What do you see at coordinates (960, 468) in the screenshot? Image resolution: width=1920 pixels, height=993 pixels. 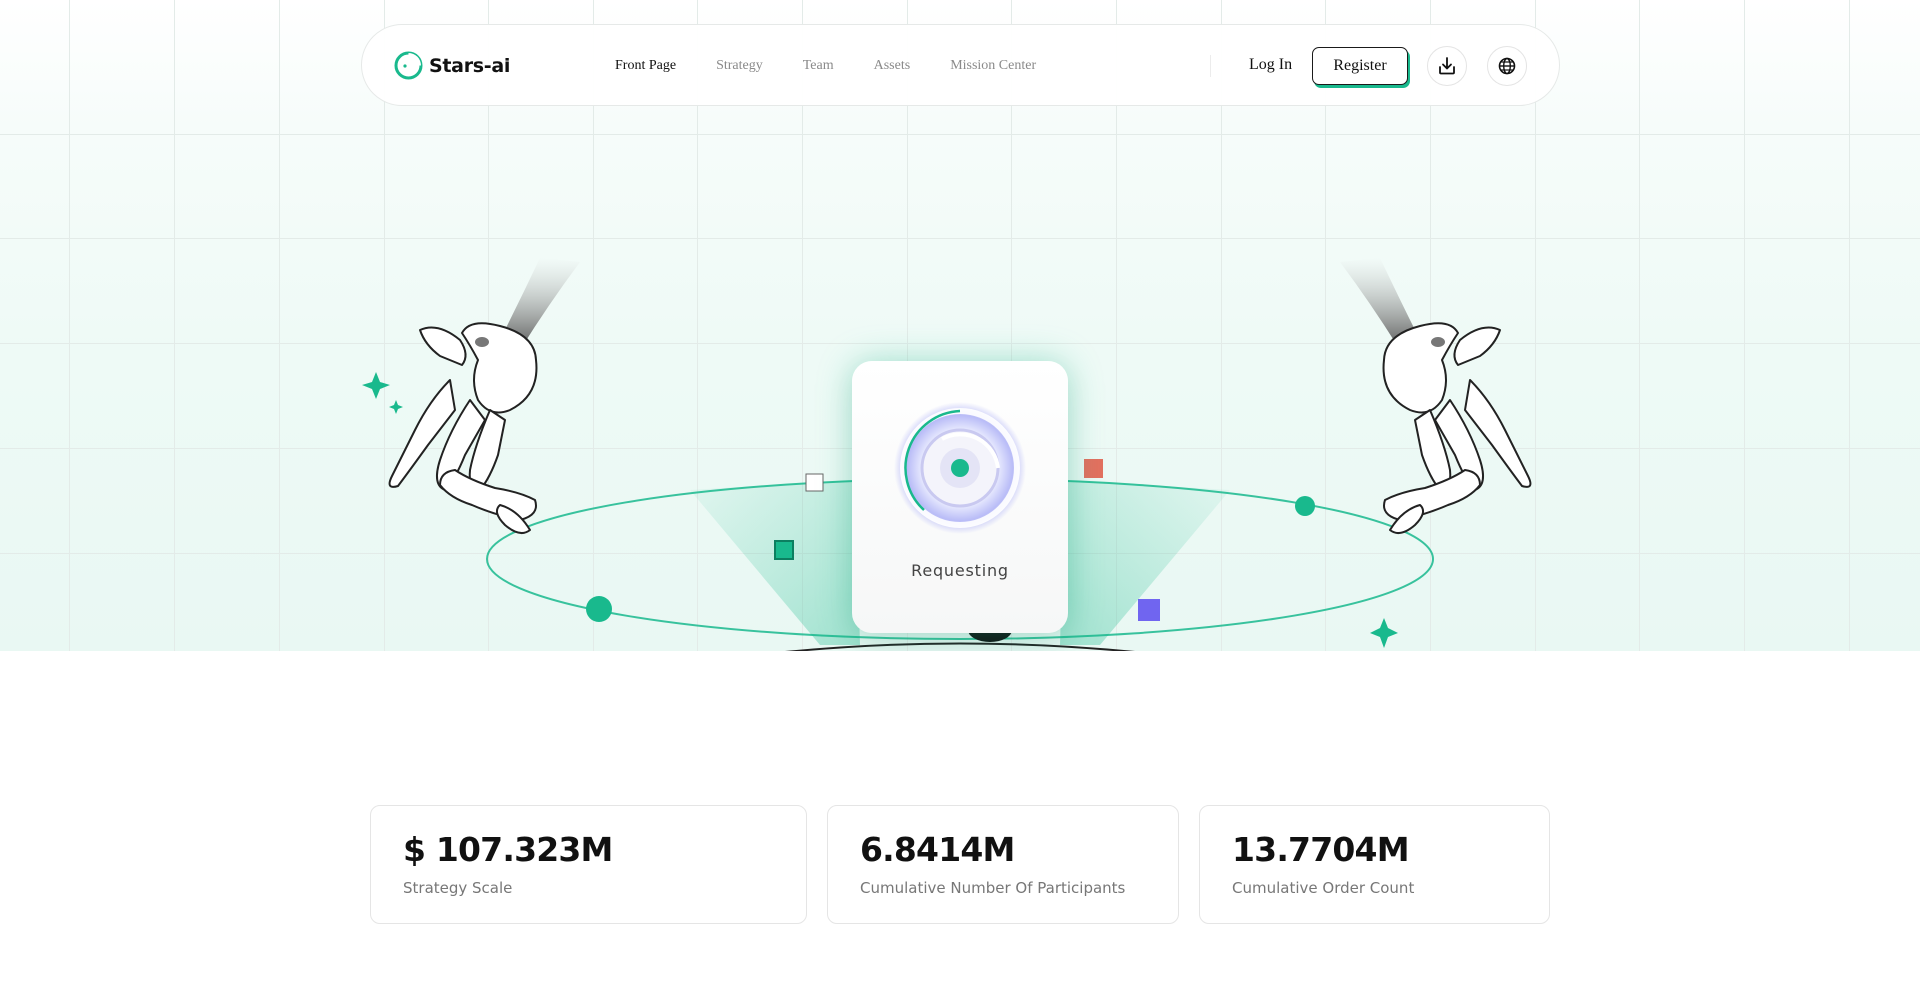 I see `loading-spinner-icon` at bounding box center [960, 468].